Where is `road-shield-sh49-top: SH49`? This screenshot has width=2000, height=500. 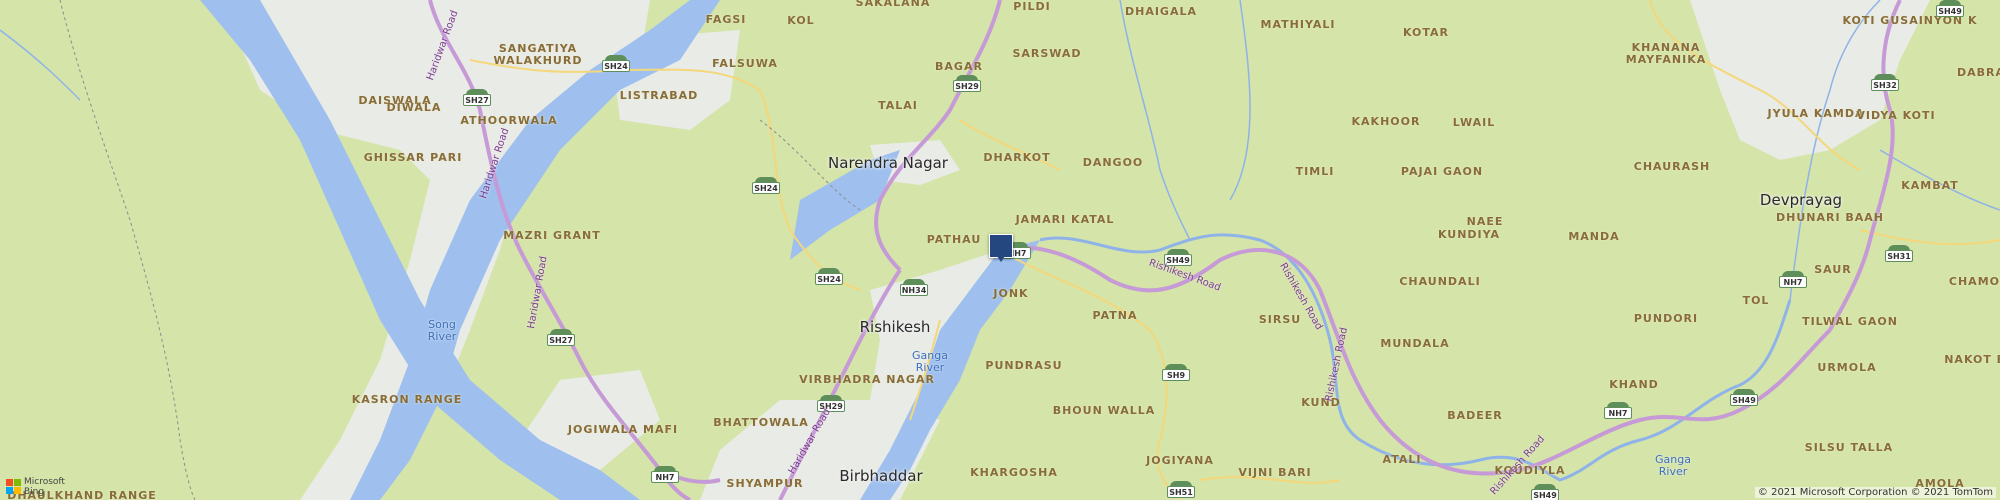
road-shield-sh49-top: SH49 is located at coordinates (1950, 11).